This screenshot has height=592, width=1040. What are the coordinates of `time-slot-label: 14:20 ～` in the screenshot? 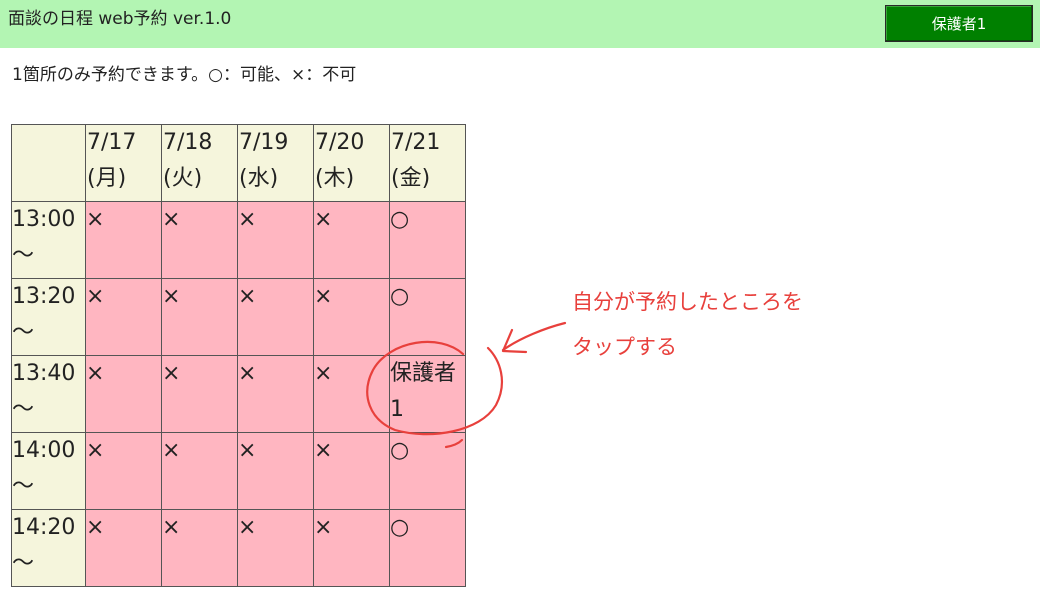 It's located at (48, 548).